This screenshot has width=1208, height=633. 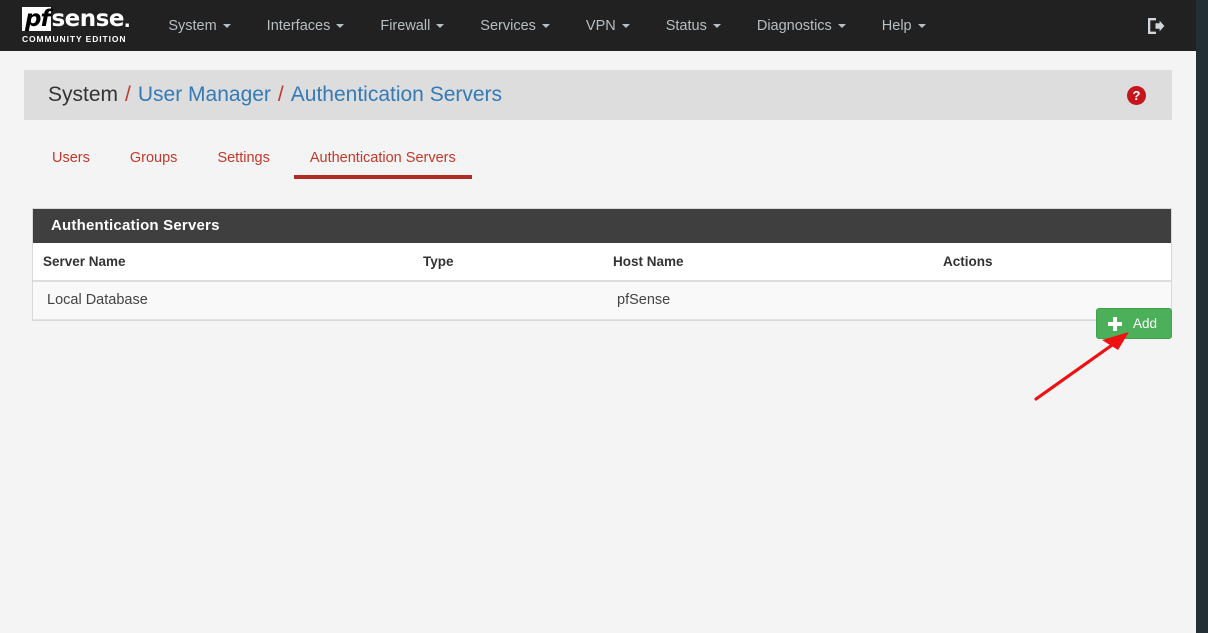 I want to click on logo-wordmark: pf sense ., so click(x=76, y=19).